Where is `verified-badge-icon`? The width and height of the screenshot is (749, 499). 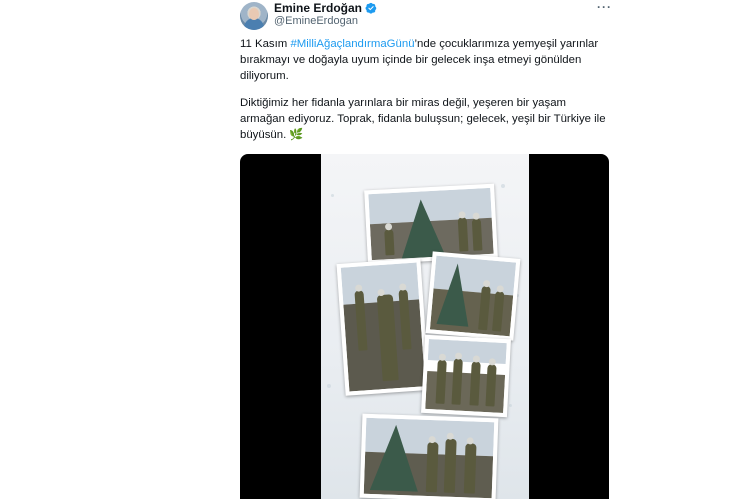 verified-badge-icon is located at coordinates (371, 8).